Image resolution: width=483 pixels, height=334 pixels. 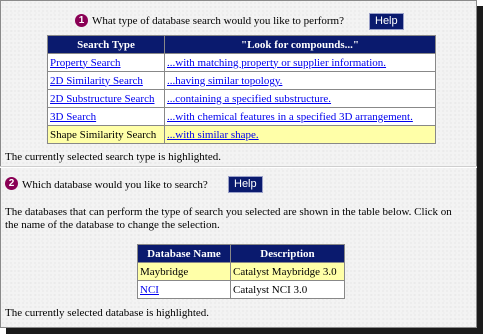 I want to click on search-desc-link-shape: ...with similar shape., so click(x=213, y=135).